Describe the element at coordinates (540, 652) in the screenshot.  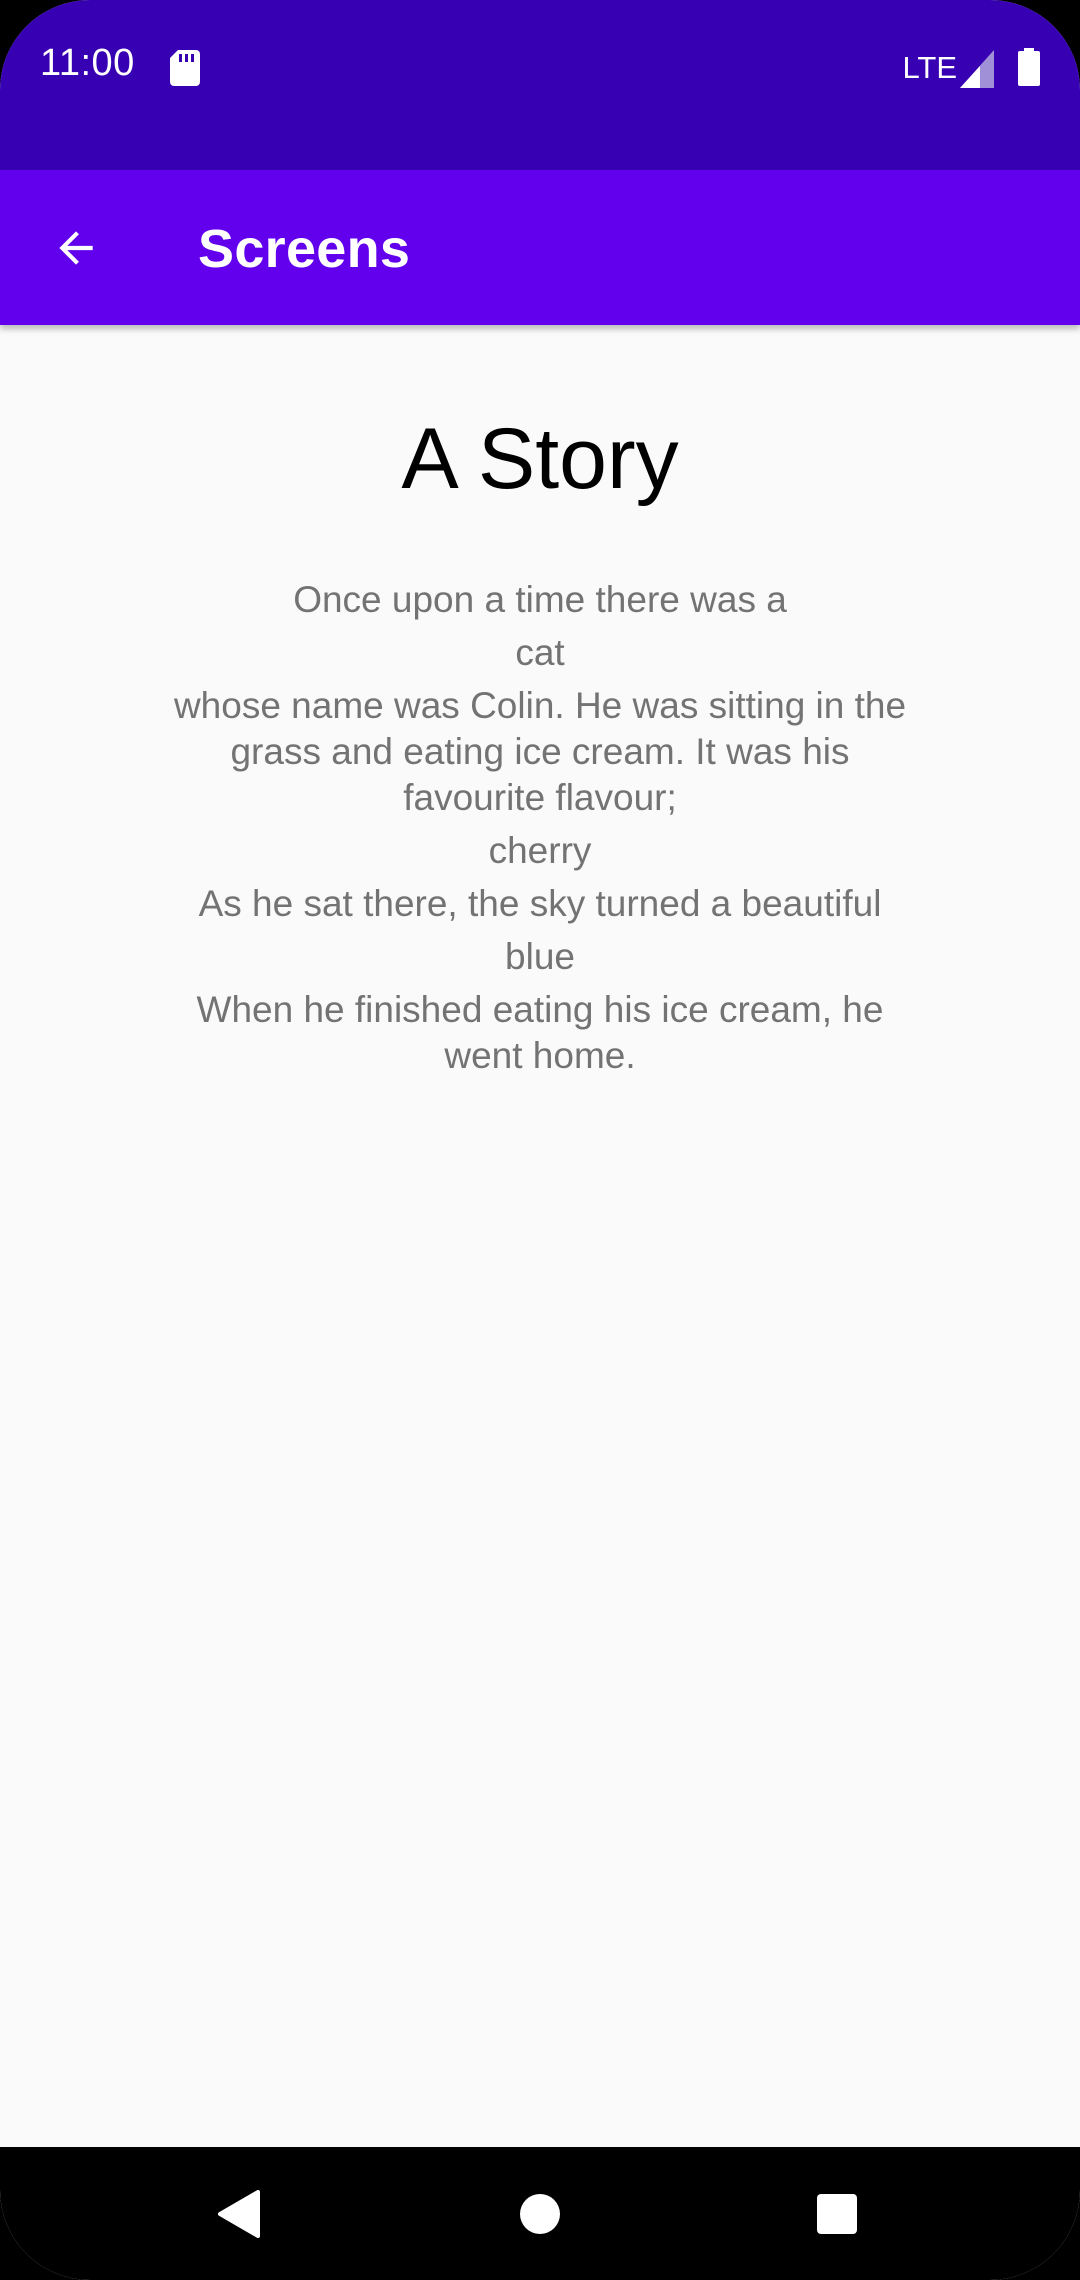
I see `story-line-animal: cat` at that location.